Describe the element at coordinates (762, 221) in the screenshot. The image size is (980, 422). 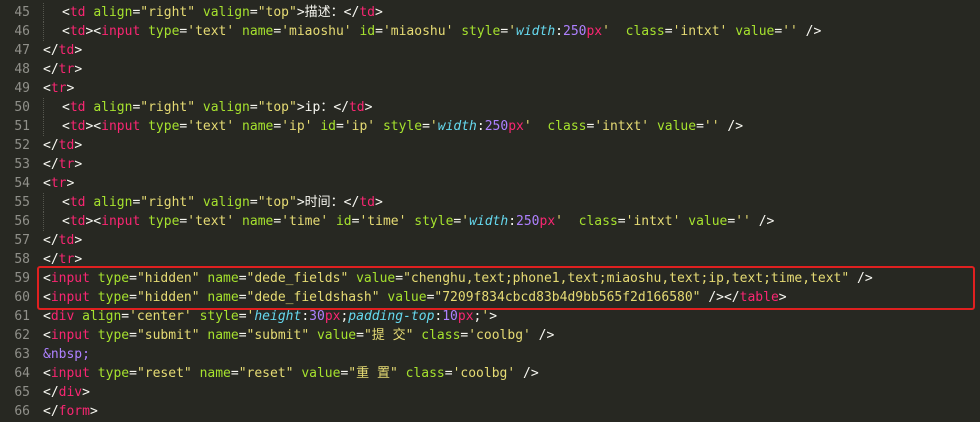
I see `code-token: />` at that location.